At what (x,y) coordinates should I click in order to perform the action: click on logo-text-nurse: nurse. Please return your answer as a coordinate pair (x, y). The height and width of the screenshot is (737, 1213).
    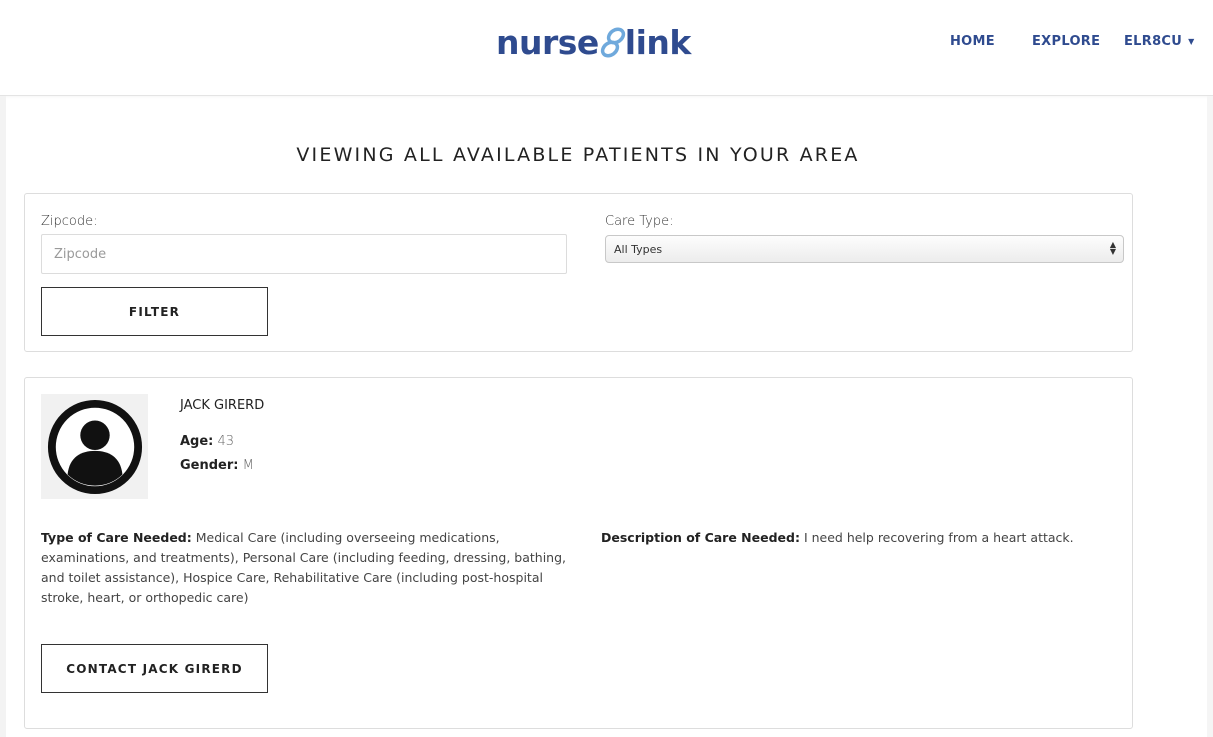
    Looking at the image, I should click on (547, 42).